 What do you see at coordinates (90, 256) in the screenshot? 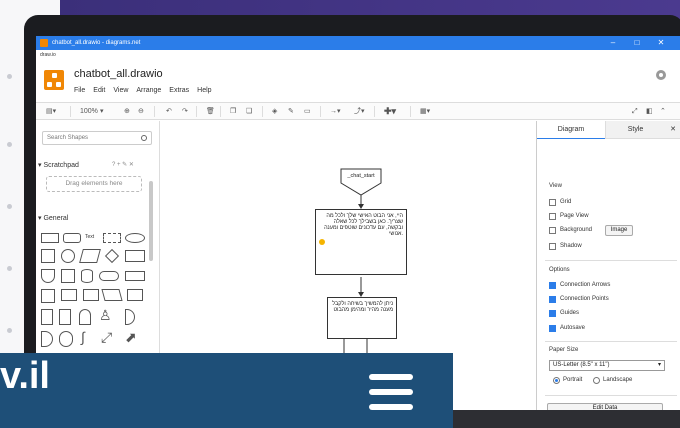
I see `parallelogram-shape` at bounding box center [90, 256].